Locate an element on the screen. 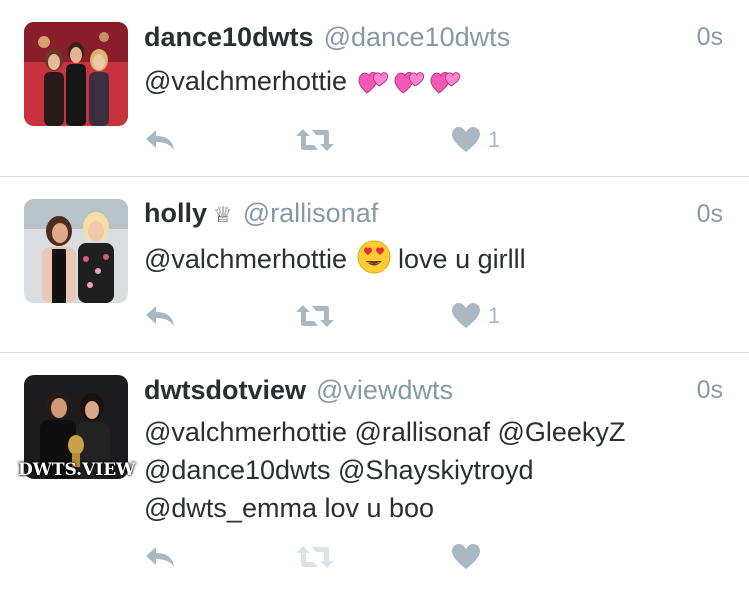  tweet-header: dance10dwts @dance10dwts is located at coordinates (327, 37).